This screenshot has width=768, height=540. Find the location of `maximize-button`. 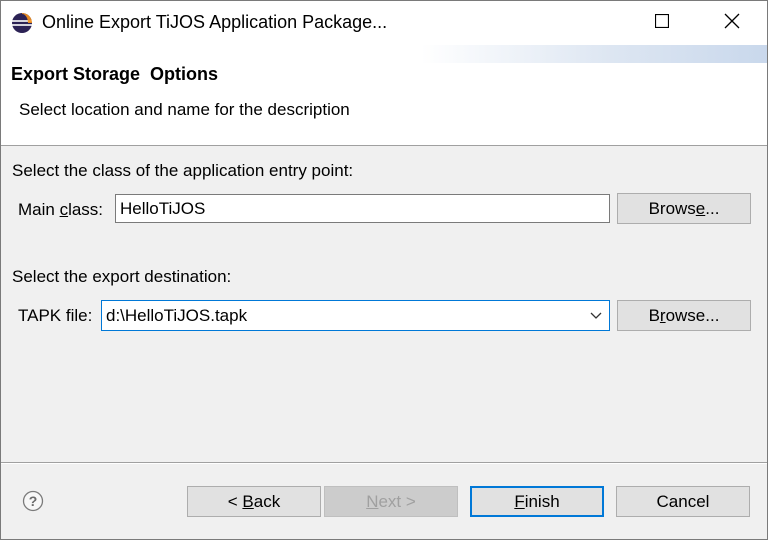

maximize-button is located at coordinates (662, 23).